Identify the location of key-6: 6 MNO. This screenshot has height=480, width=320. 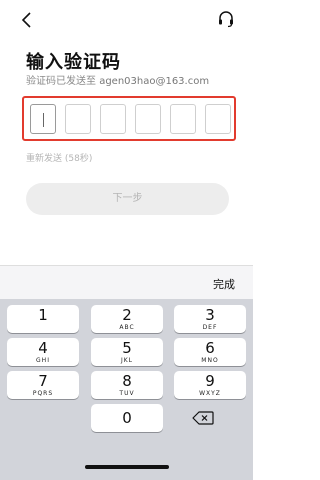
(210, 352).